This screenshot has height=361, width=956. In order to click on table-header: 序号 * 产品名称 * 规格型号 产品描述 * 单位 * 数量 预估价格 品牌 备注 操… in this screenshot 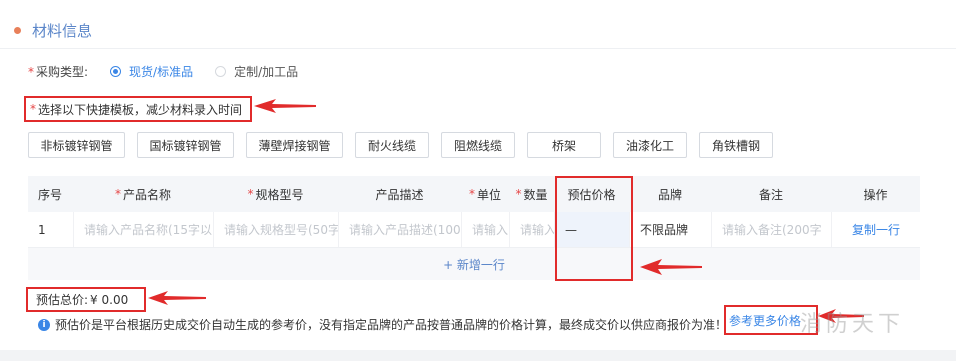, I will do `click(474, 194)`.